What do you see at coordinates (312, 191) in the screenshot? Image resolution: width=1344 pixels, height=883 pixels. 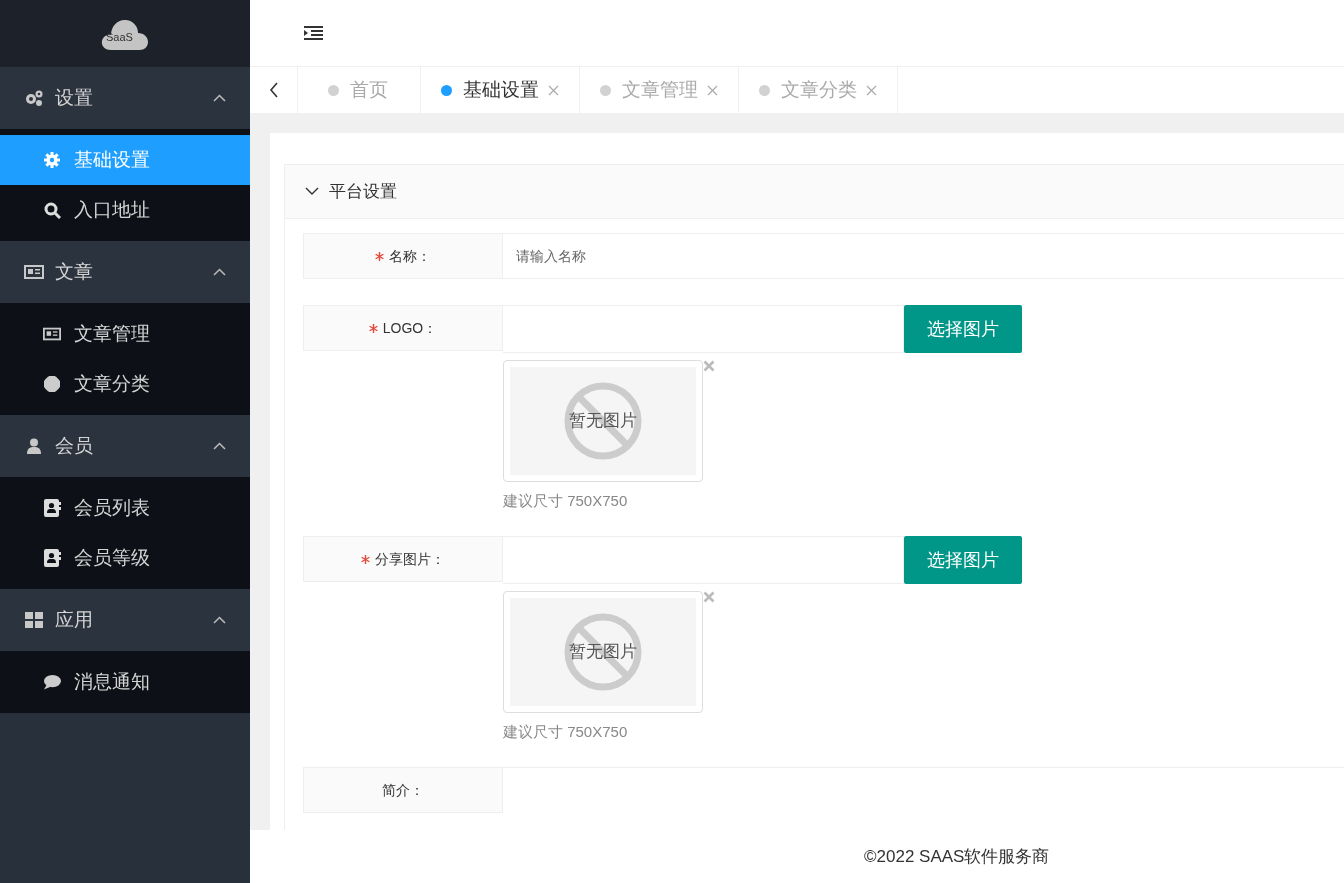 I see `chevron-icon` at bounding box center [312, 191].